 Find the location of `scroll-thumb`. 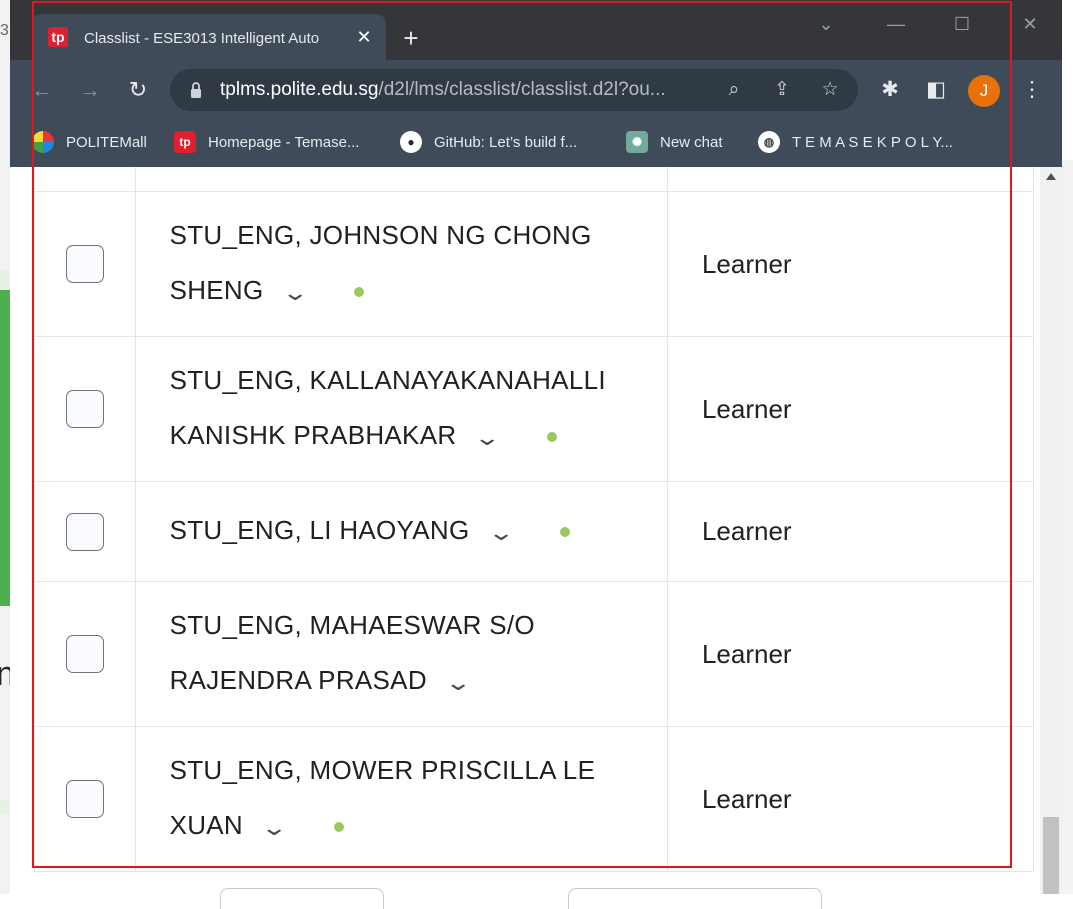

scroll-thumb is located at coordinates (1051, 855).